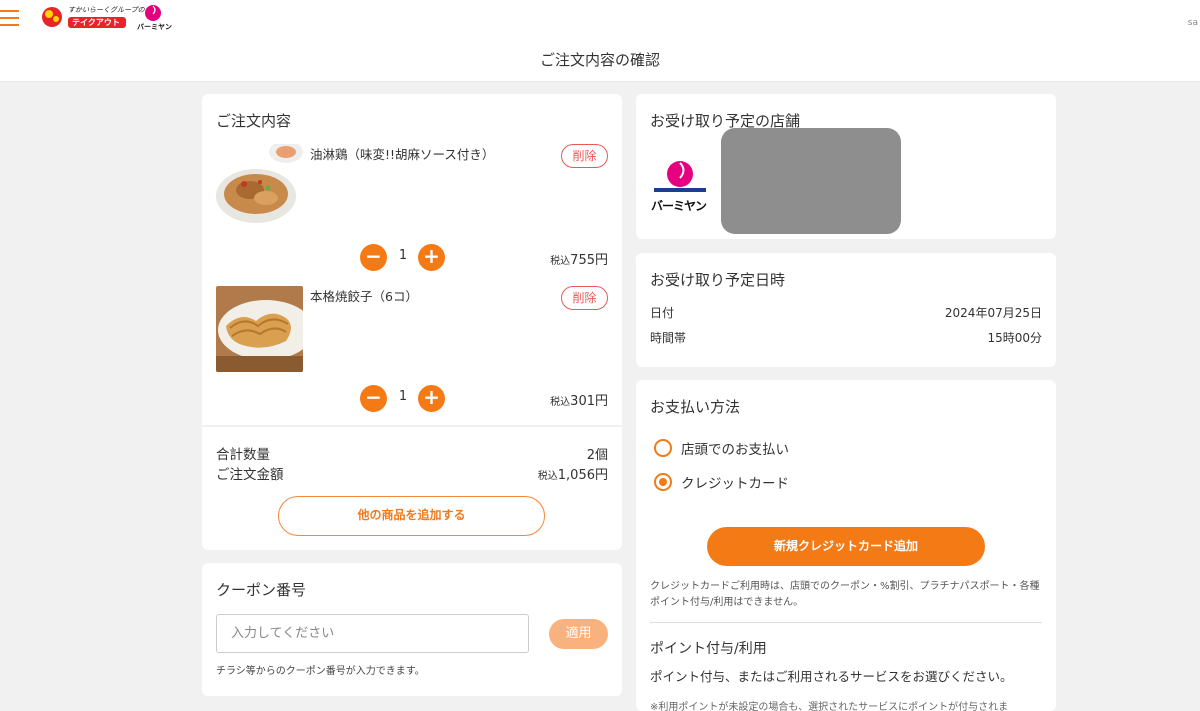 The image size is (1200, 711). I want to click on coupon-card: クーポン番号 適用 チラシ等からのクーポン番号が入力できます。, so click(412, 629).